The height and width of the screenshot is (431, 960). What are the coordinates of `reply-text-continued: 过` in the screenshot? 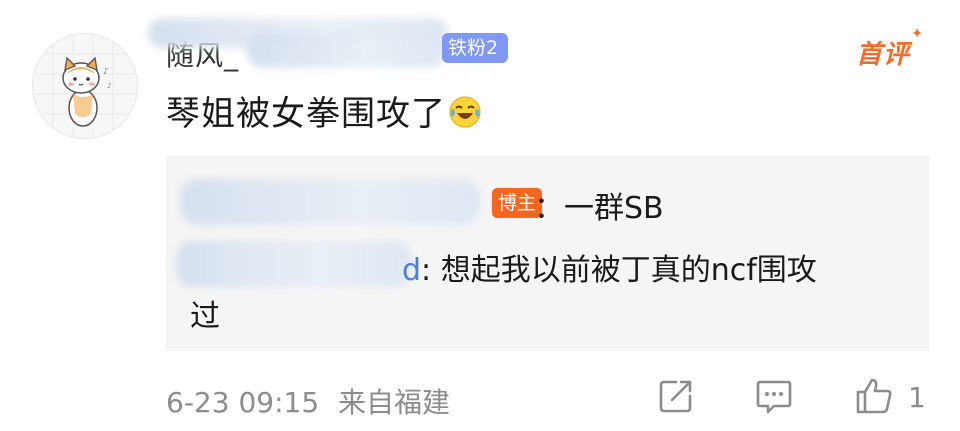 It's located at (205, 316).